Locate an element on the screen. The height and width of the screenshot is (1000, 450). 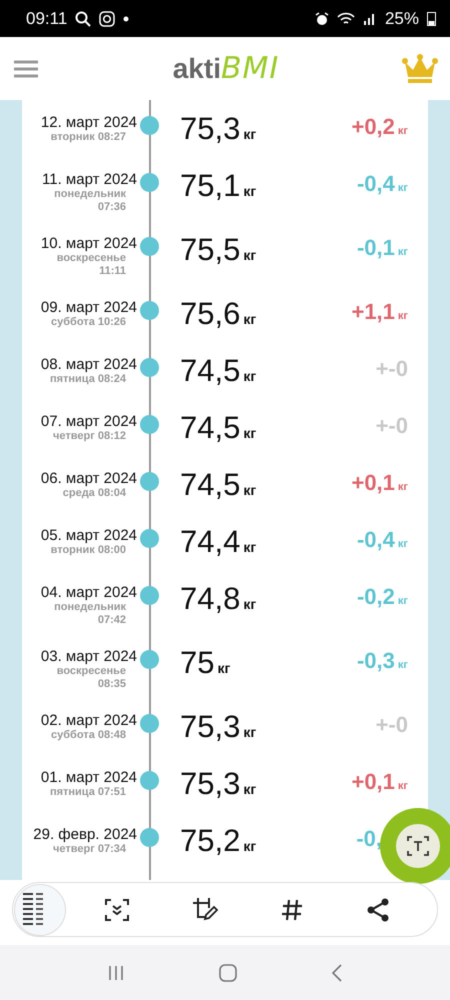
entry-date: 02. март 2024 is located at coordinates (88, 720).